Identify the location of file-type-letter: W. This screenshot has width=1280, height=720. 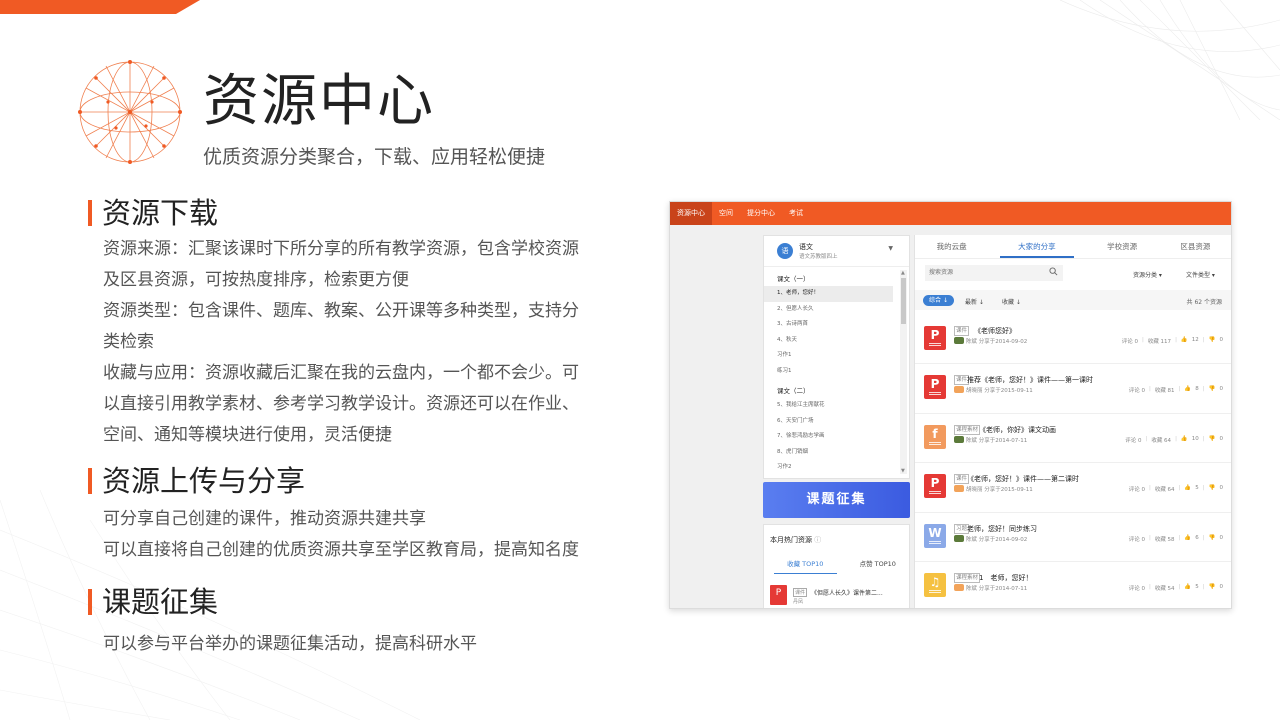
(935, 532).